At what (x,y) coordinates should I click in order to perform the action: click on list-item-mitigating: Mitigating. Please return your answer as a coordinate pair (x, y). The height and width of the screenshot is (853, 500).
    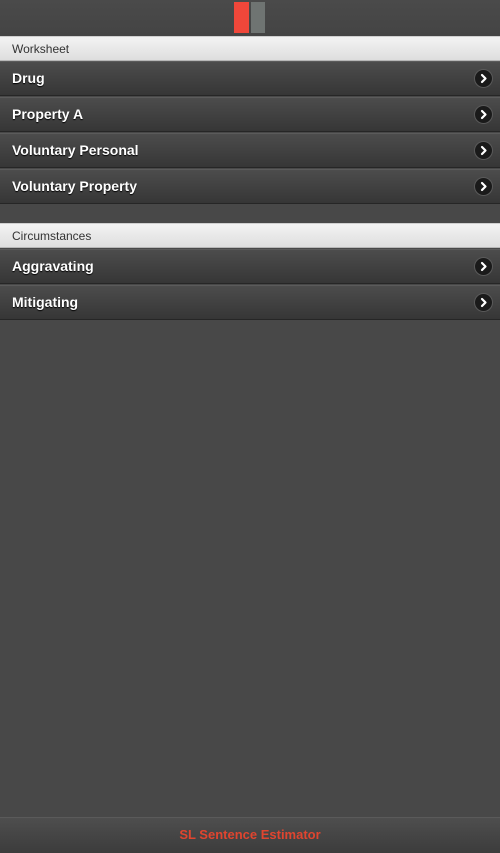
    Looking at the image, I should click on (250, 302).